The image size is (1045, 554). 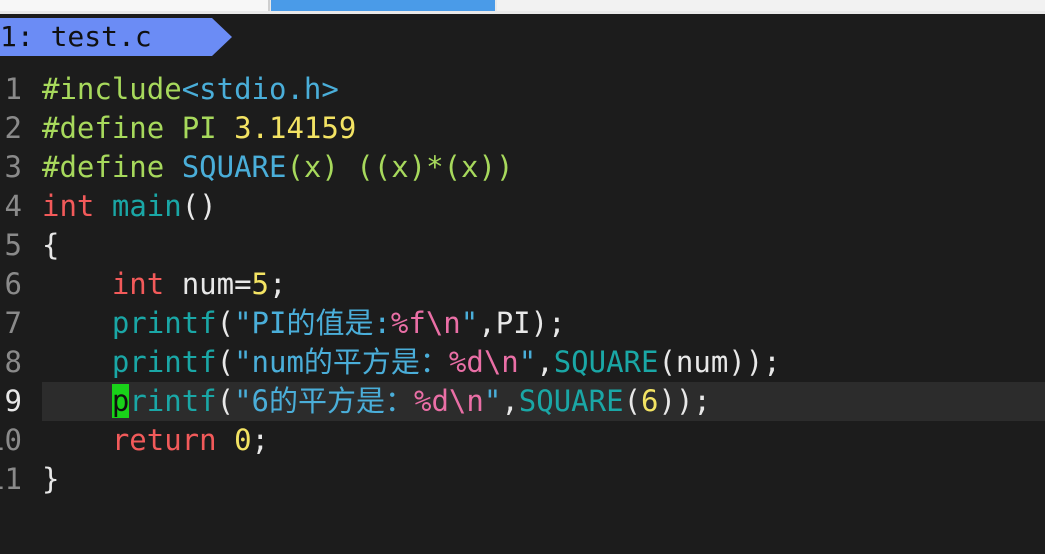 What do you see at coordinates (719, 362) in the screenshot?
I see `code-token: (num));` at bounding box center [719, 362].